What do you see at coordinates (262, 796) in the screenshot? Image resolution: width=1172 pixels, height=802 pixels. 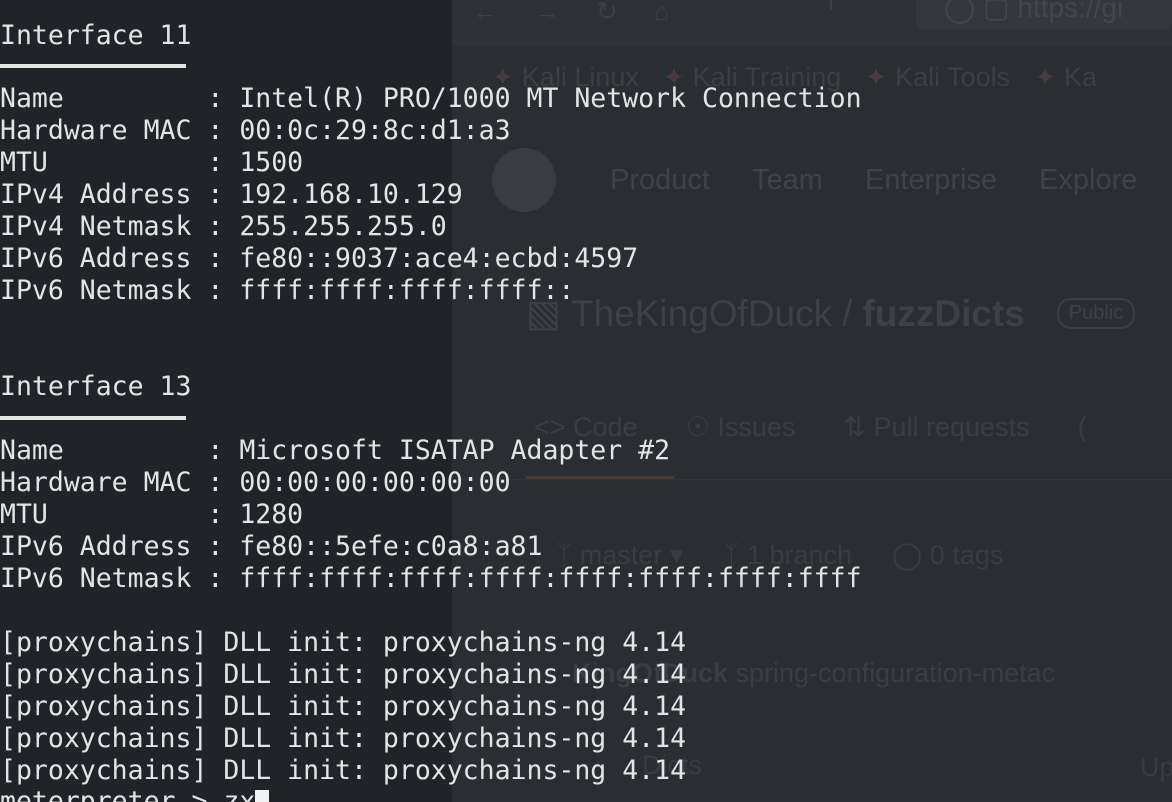 I see `text-cursor` at bounding box center [262, 796].